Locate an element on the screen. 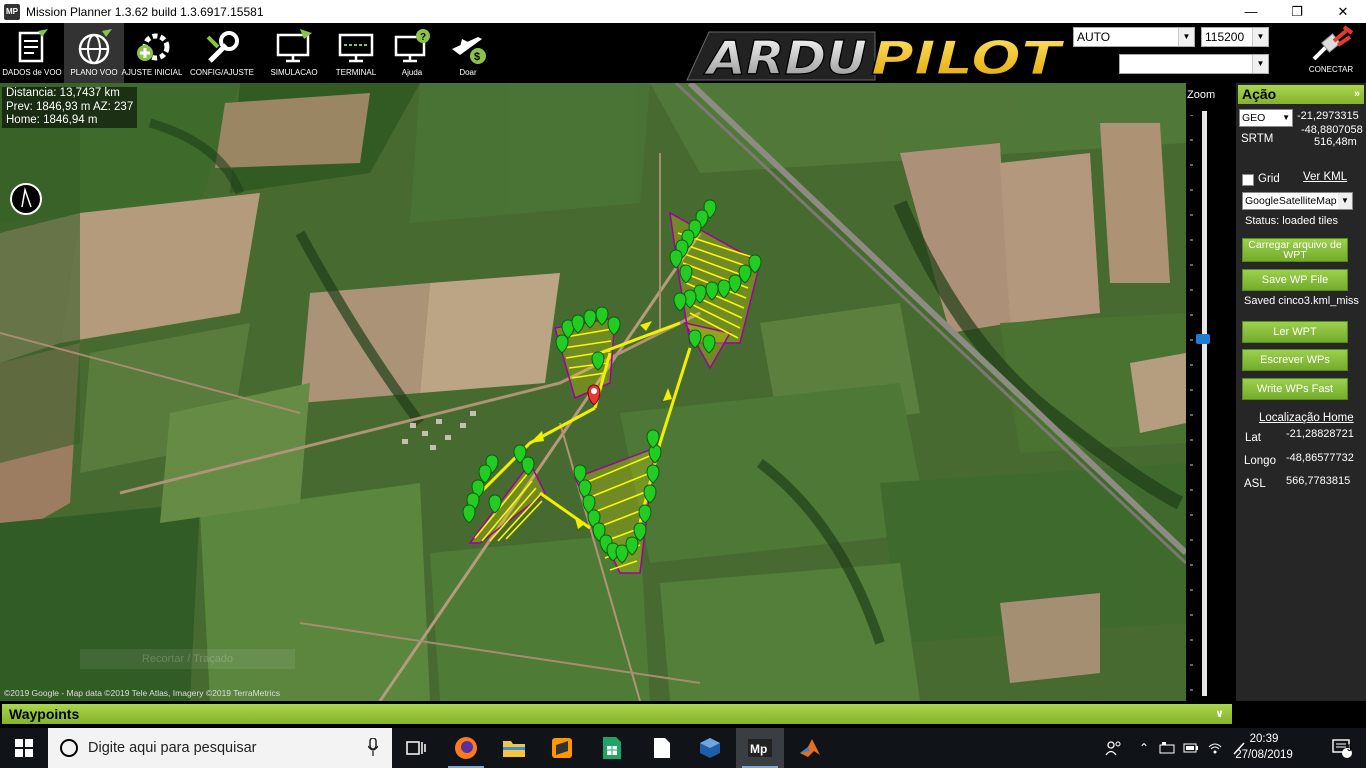 This screenshot has width=1366, height=768. view-kml-link: Ver KML is located at coordinates (1325, 177).